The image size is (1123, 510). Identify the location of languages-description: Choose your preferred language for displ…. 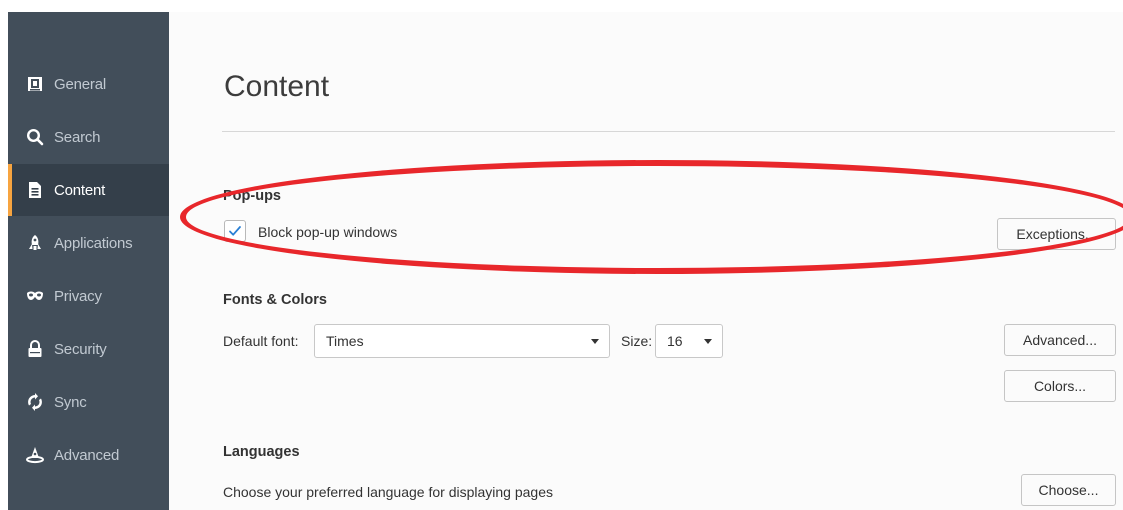
(388, 492).